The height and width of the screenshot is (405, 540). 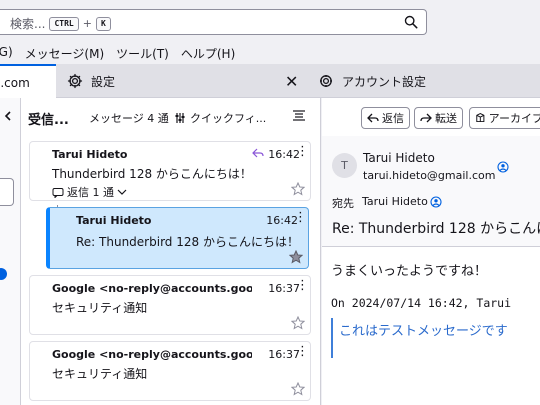 I want to click on search-input: 検索... CTRL + K, so click(x=213, y=22).